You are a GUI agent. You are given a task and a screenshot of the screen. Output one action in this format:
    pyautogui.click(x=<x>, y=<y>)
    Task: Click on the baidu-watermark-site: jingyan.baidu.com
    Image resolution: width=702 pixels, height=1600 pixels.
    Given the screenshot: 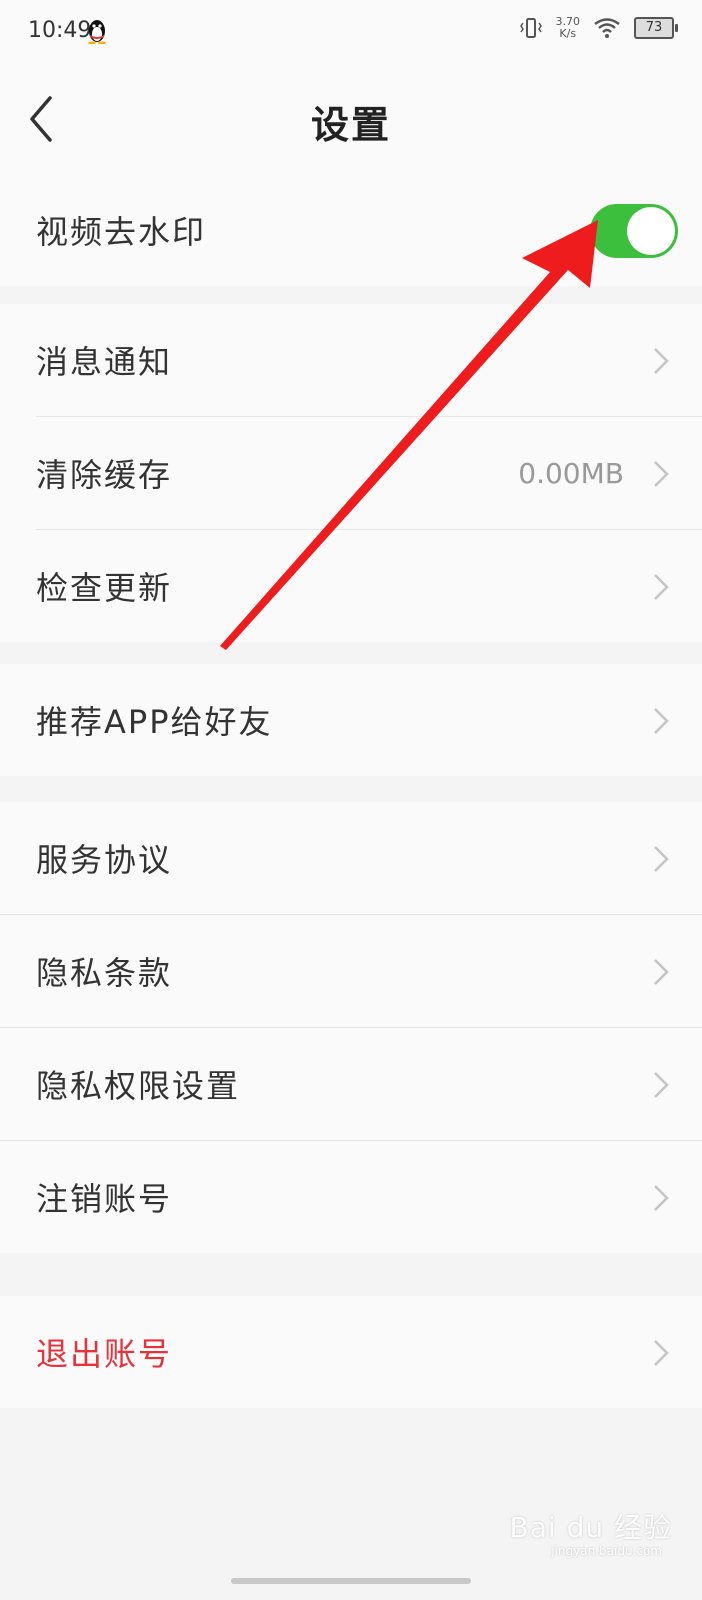 What is the action you would take?
    pyautogui.click(x=606, y=1551)
    